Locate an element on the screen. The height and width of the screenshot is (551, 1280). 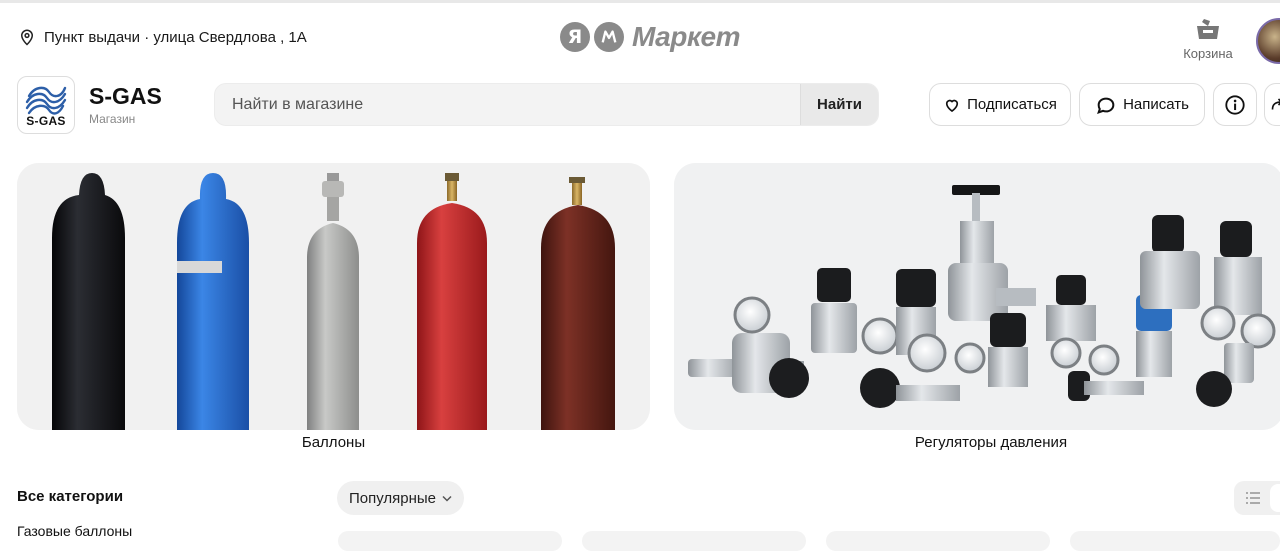
shop-name: S-GAS is located at coordinates (125, 96).